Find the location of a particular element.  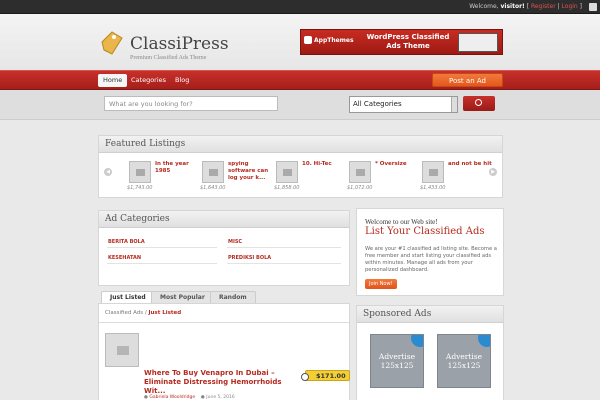

welcome-text: Welcome, is located at coordinates (484, 6).